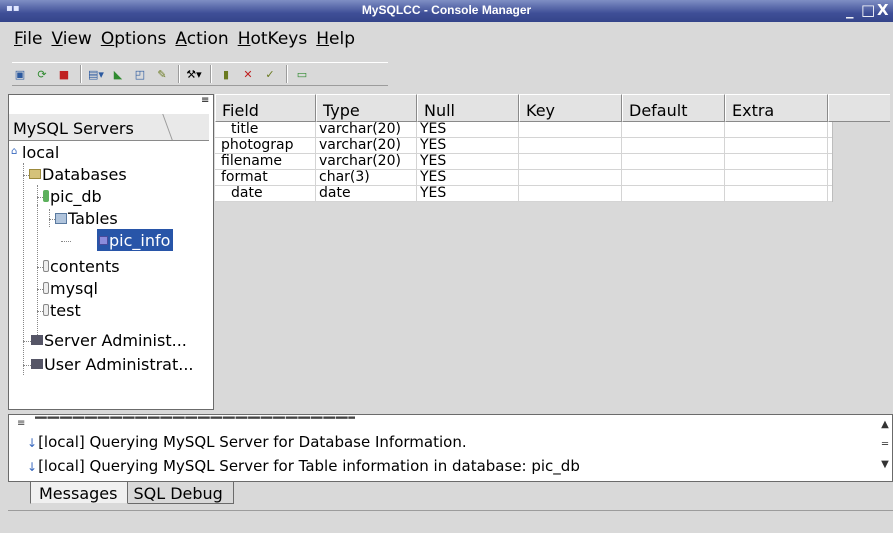 The image size is (893, 533). Describe the element at coordinates (61, 218) in the screenshot. I see `tables-icon` at that location.